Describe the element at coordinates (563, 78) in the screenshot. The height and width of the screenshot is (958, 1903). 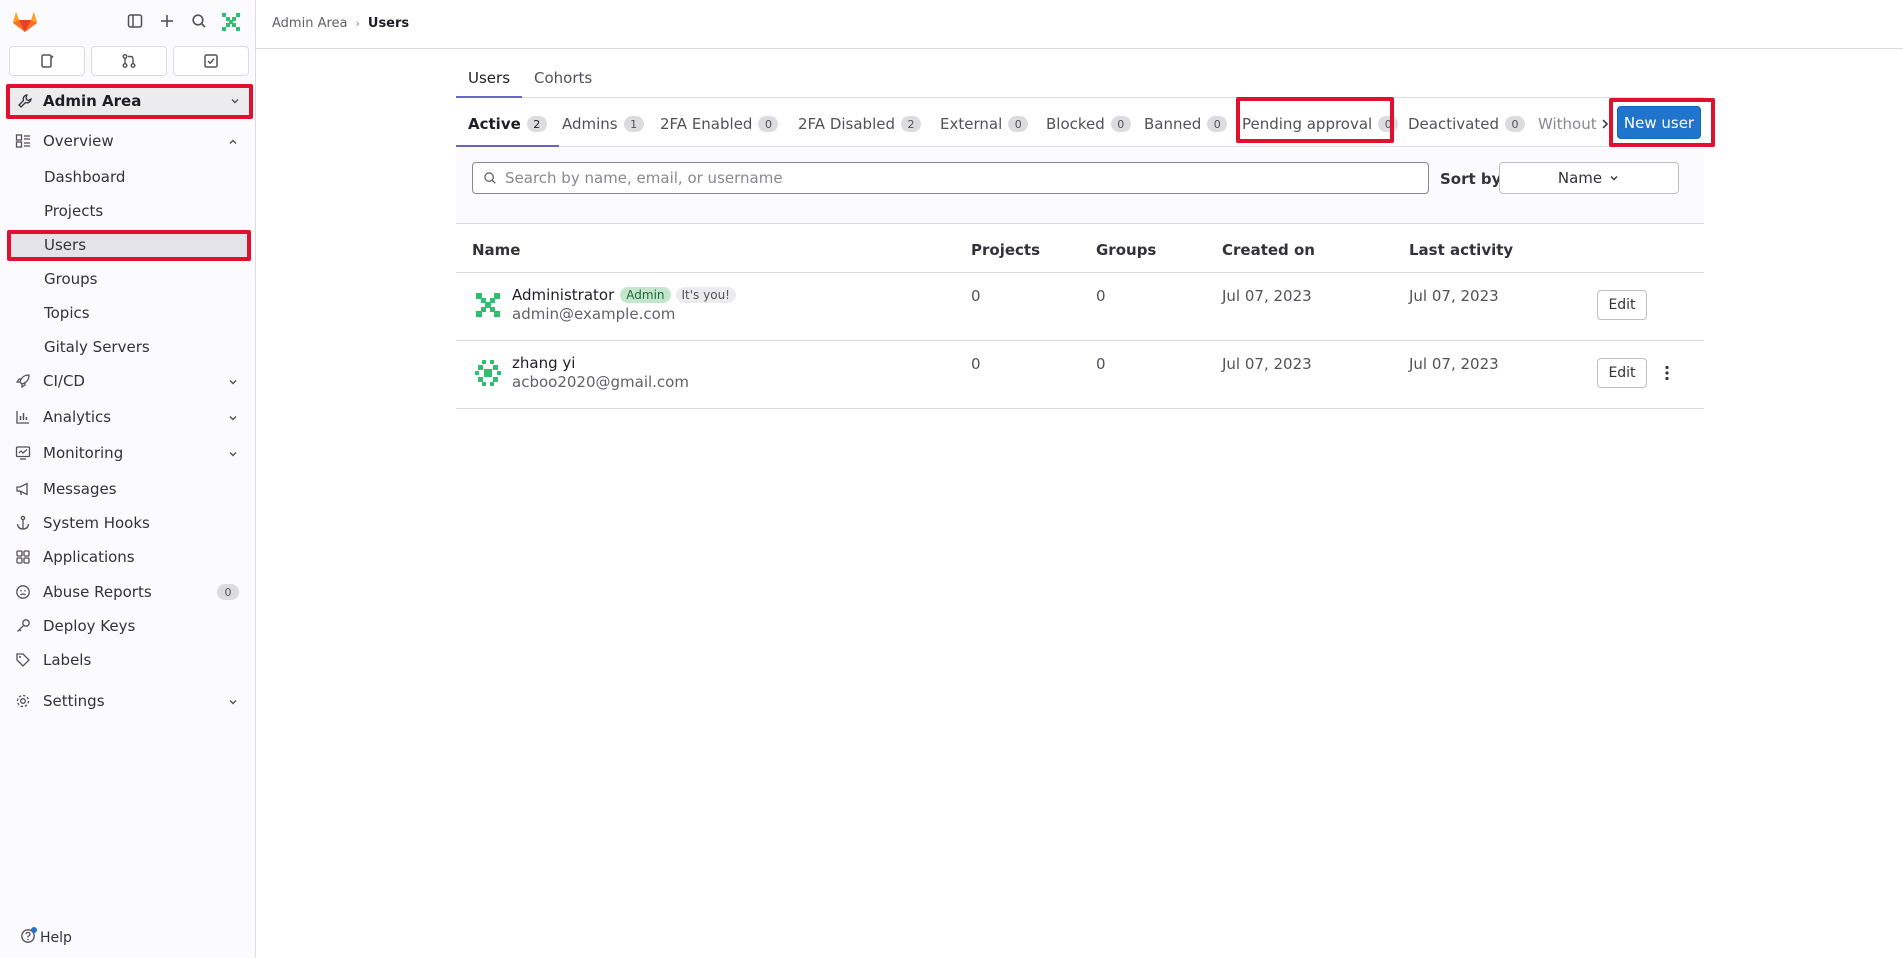
I see `tab-cohorts: Cohorts` at that location.